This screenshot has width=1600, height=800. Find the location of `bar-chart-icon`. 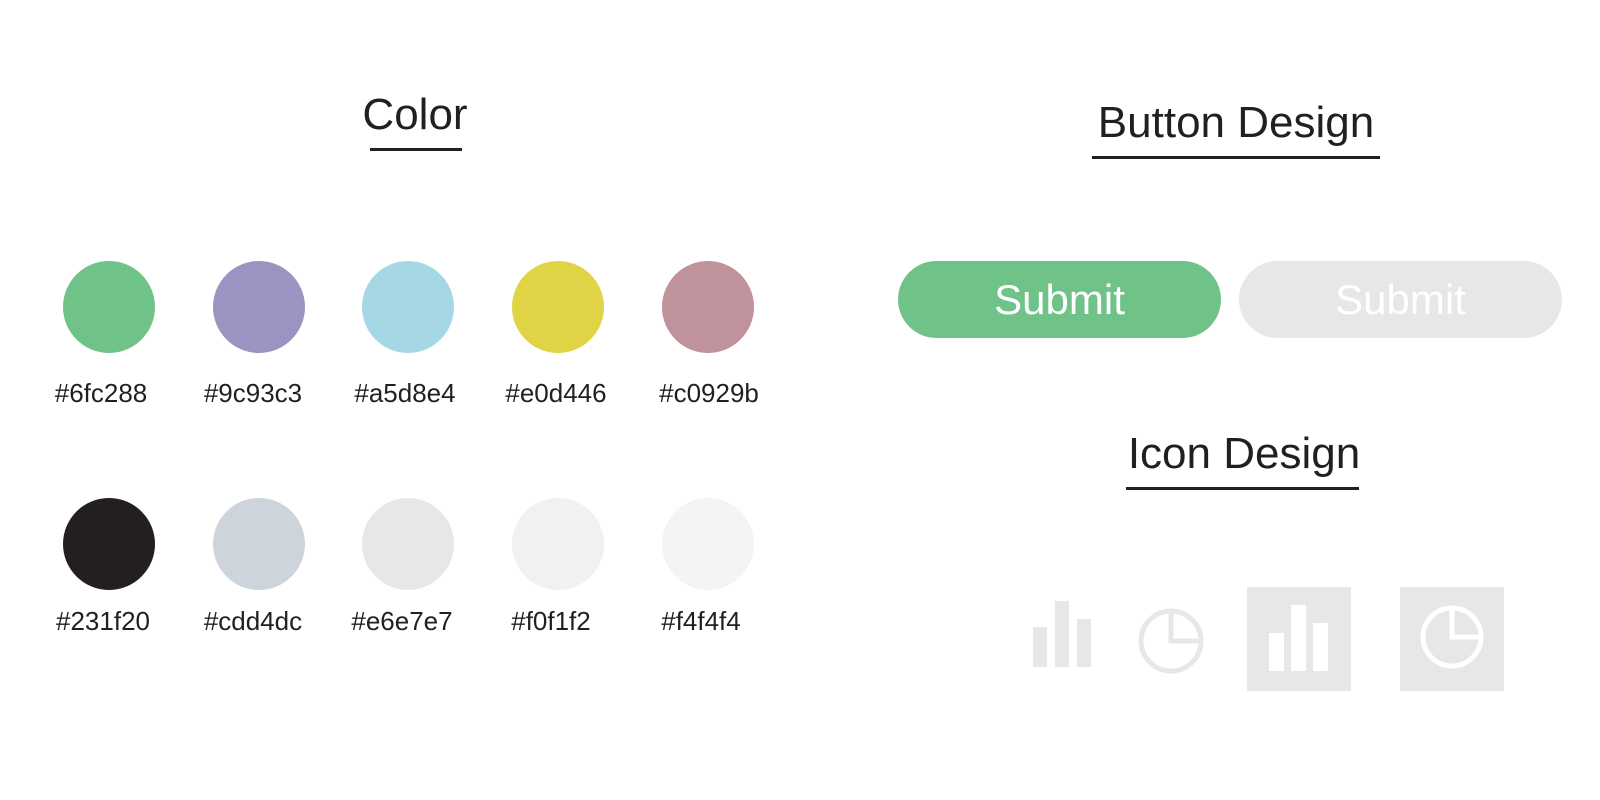

bar-chart-icon is located at coordinates (1062, 633).